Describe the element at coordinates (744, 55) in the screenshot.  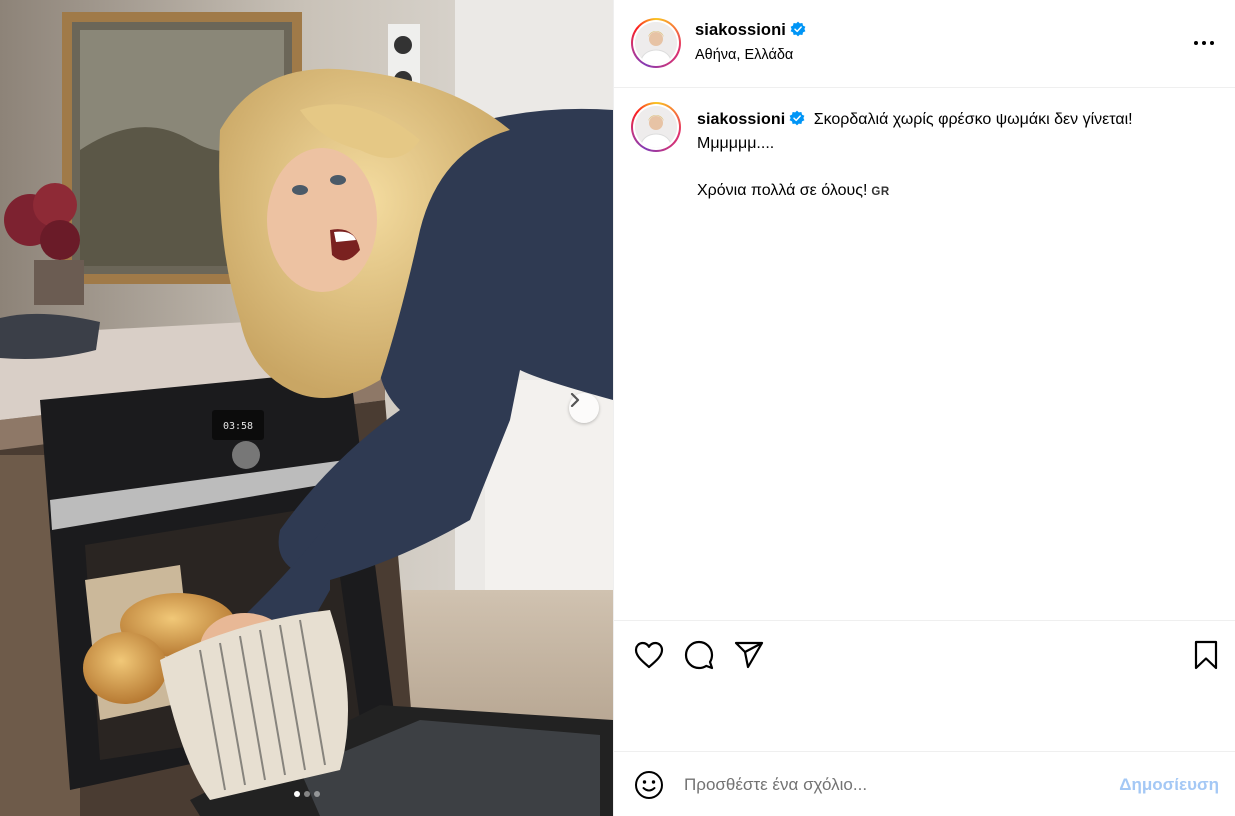
I see `post-location: Αθήνα, Ελλάδα` at that location.